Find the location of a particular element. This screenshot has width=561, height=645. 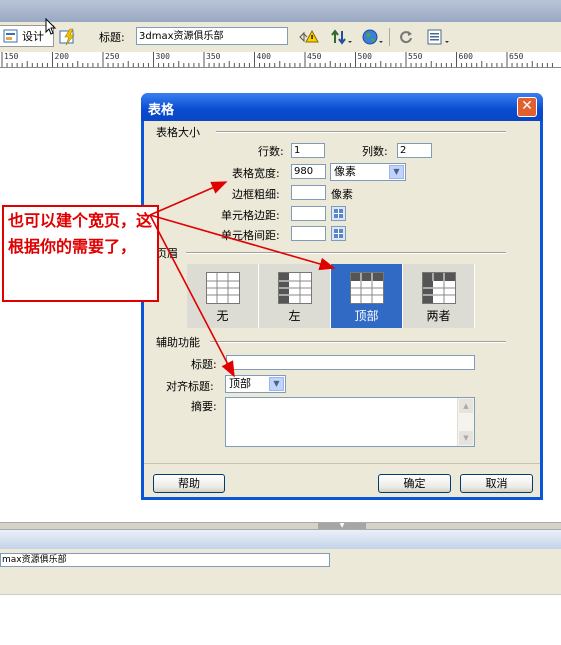

header-option-label: 顶部 is located at coordinates (366, 316).